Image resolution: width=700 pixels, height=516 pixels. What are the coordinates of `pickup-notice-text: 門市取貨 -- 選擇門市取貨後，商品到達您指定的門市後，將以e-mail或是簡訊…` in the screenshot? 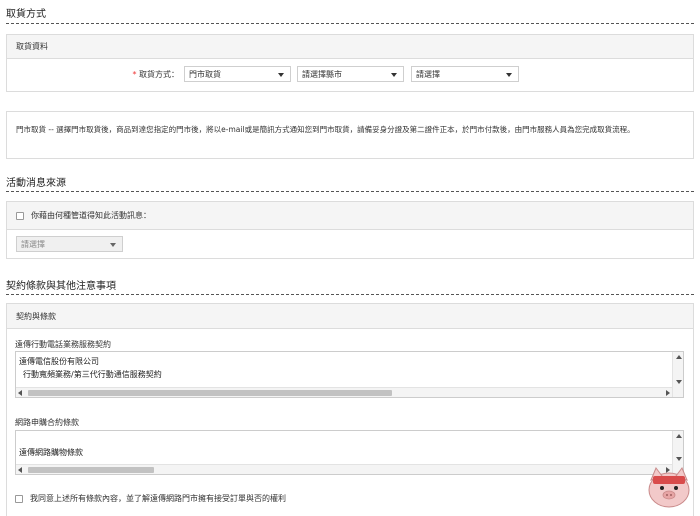 It's located at (325, 129).